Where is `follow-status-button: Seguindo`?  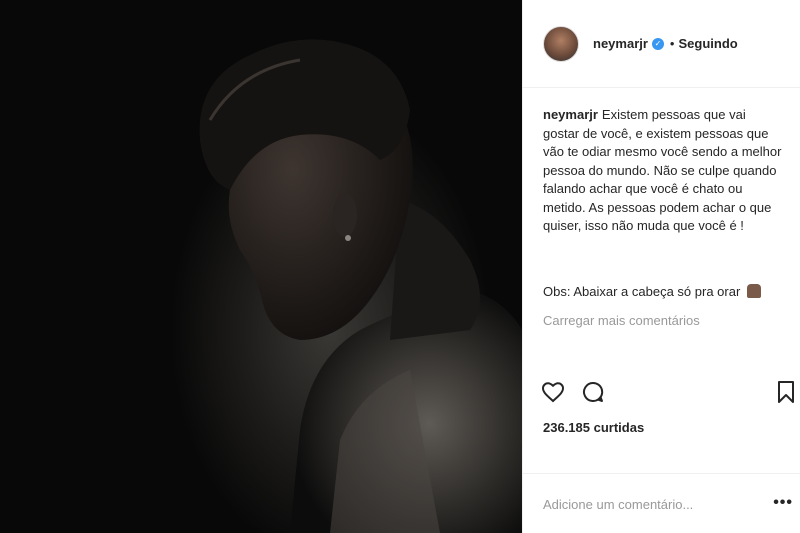
follow-status-button: Seguindo is located at coordinates (707, 43).